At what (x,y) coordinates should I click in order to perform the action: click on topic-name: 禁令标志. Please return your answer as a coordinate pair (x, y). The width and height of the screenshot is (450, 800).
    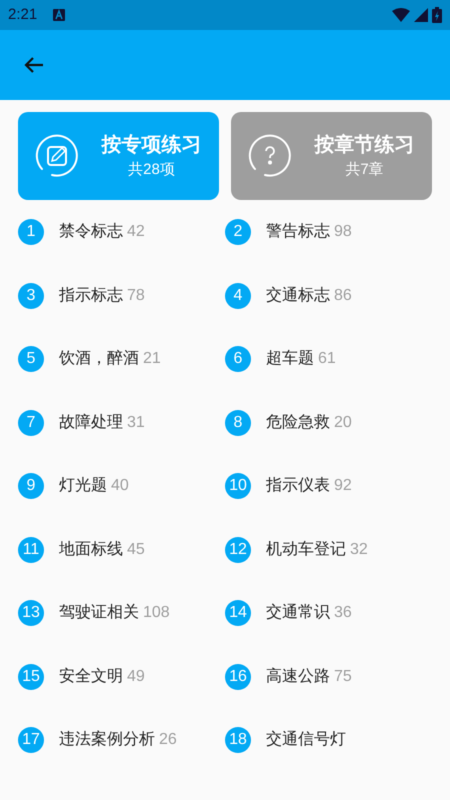
    Looking at the image, I should click on (91, 232).